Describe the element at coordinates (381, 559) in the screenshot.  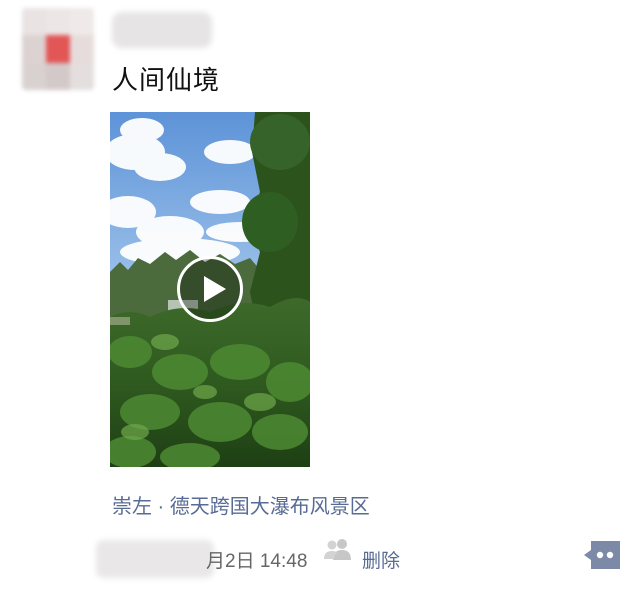
I see `delete-button: 删除` at that location.